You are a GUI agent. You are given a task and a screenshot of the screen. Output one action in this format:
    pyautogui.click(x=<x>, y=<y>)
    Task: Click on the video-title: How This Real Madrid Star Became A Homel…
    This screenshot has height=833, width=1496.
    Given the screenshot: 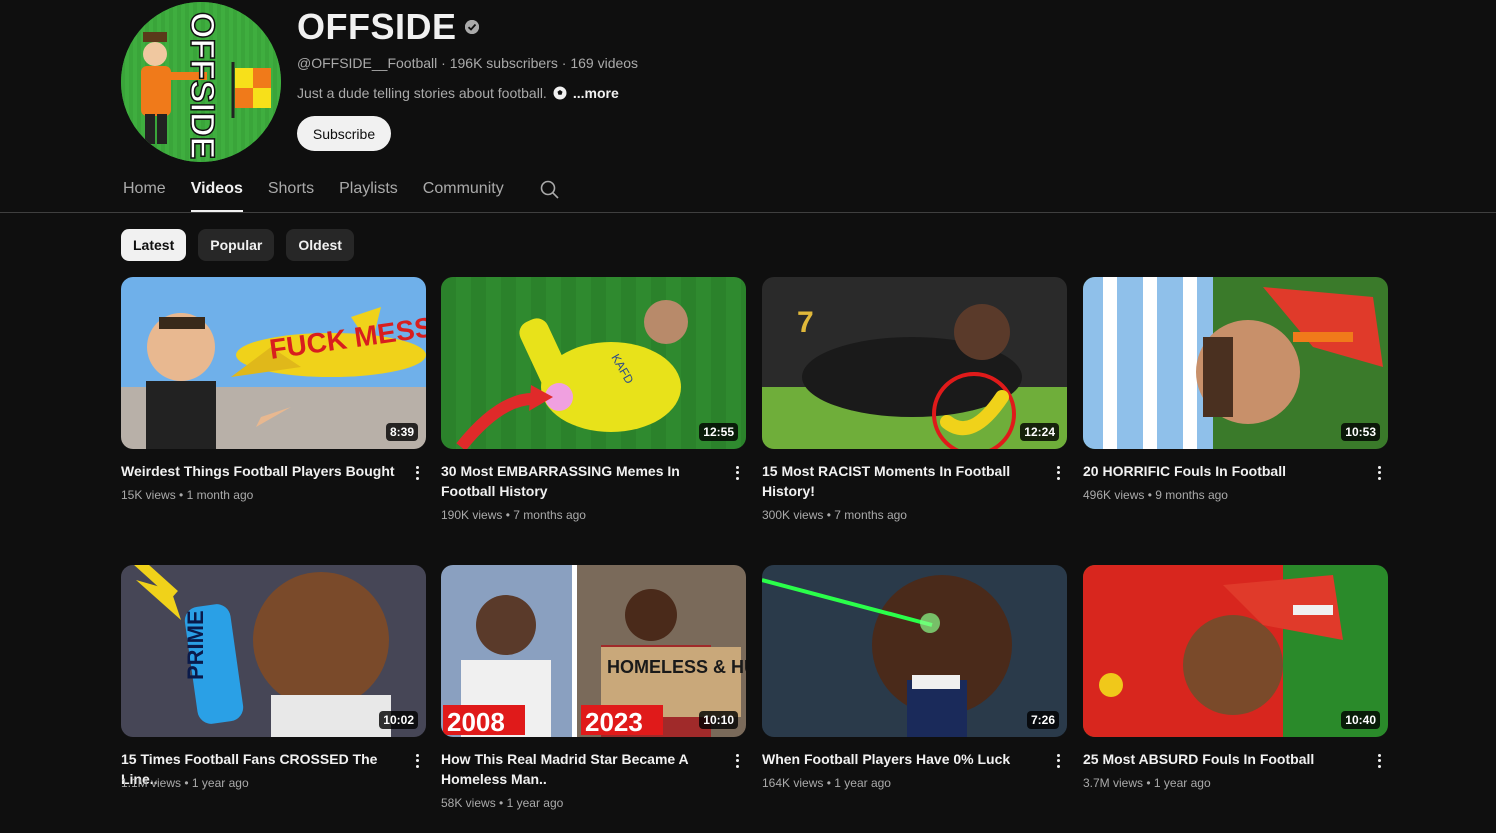 What is the action you would take?
    pyautogui.click(x=578, y=769)
    